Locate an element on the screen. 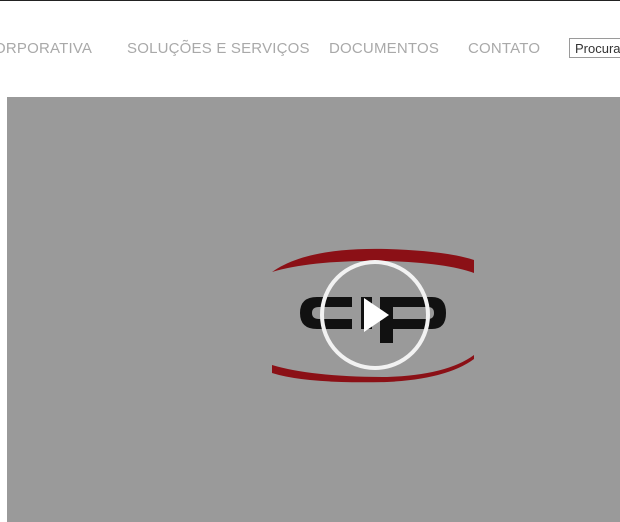  logo-letter-p is located at coordinates (413, 320).